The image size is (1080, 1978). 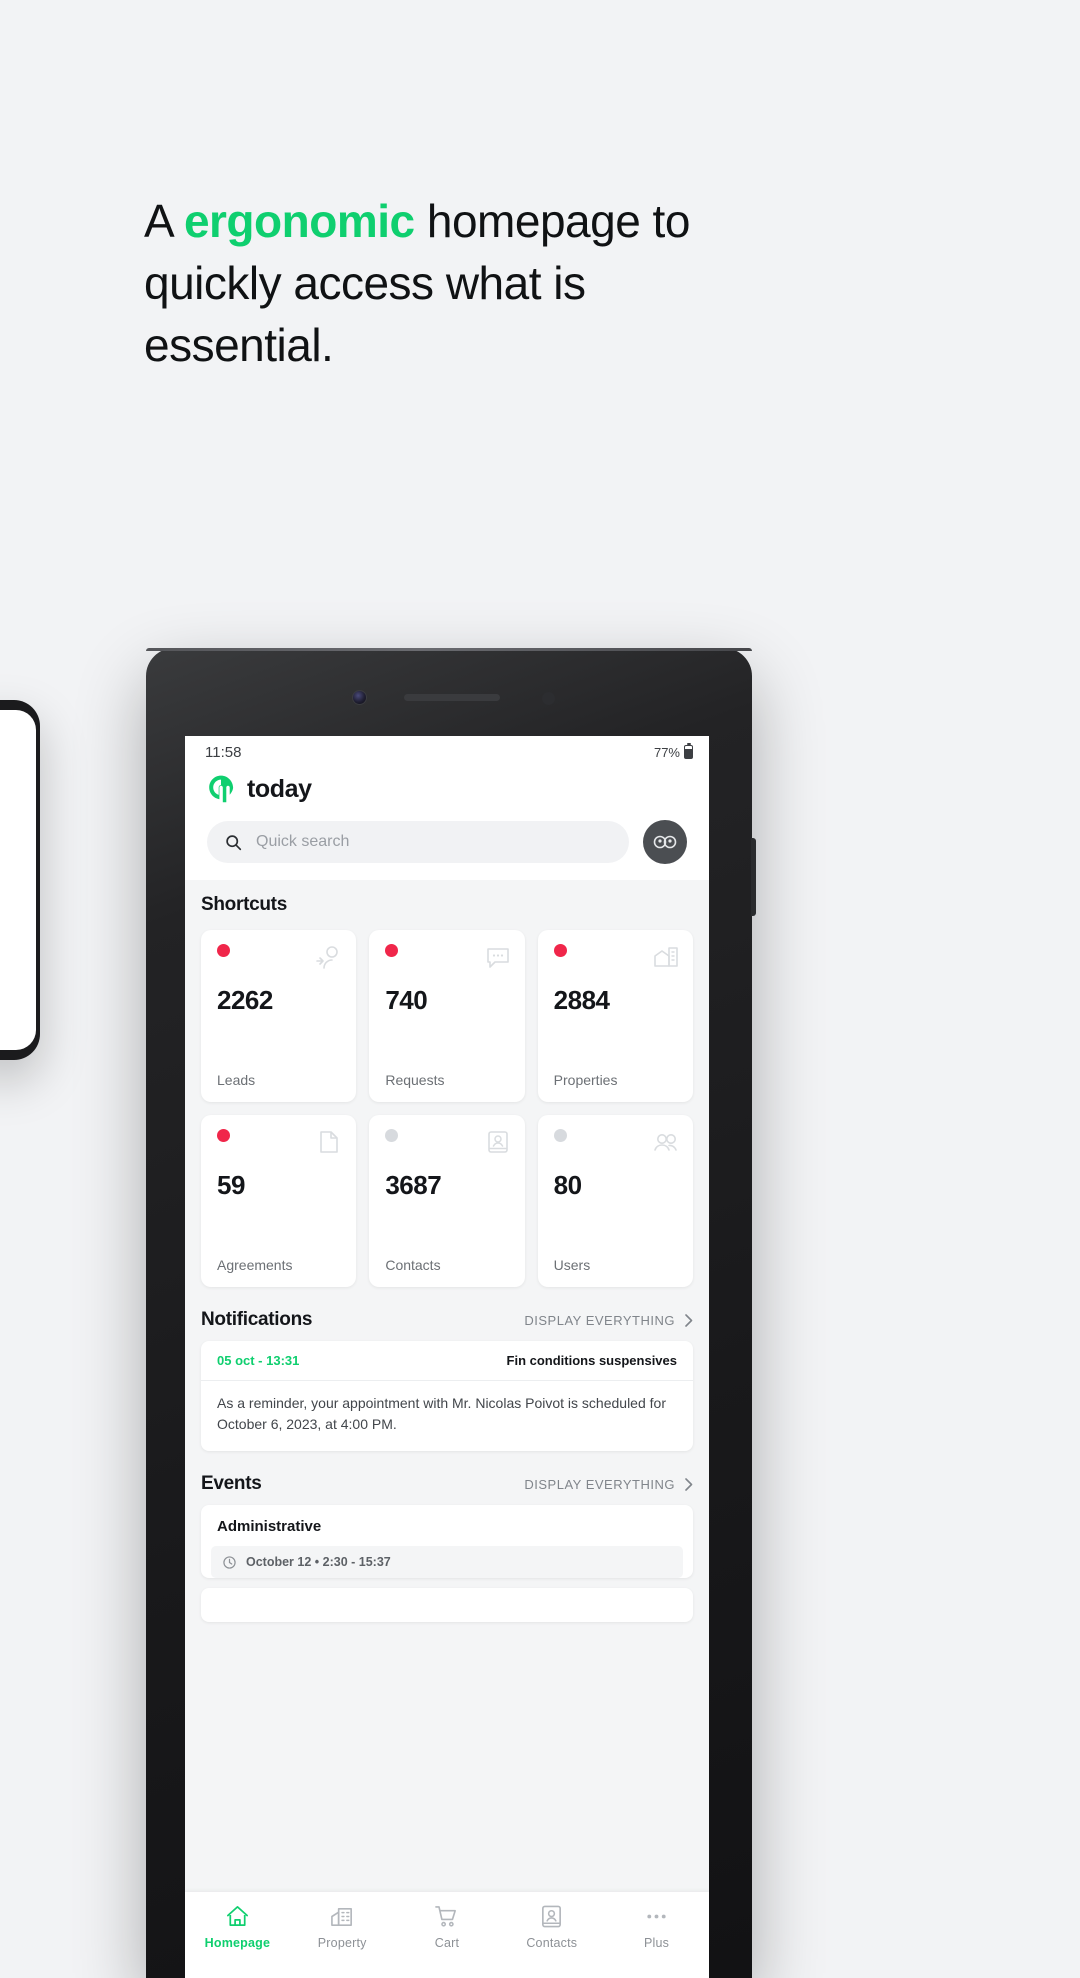 What do you see at coordinates (413, 1184) in the screenshot?
I see `card-value: 3687` at bounding box center [413, 1184].